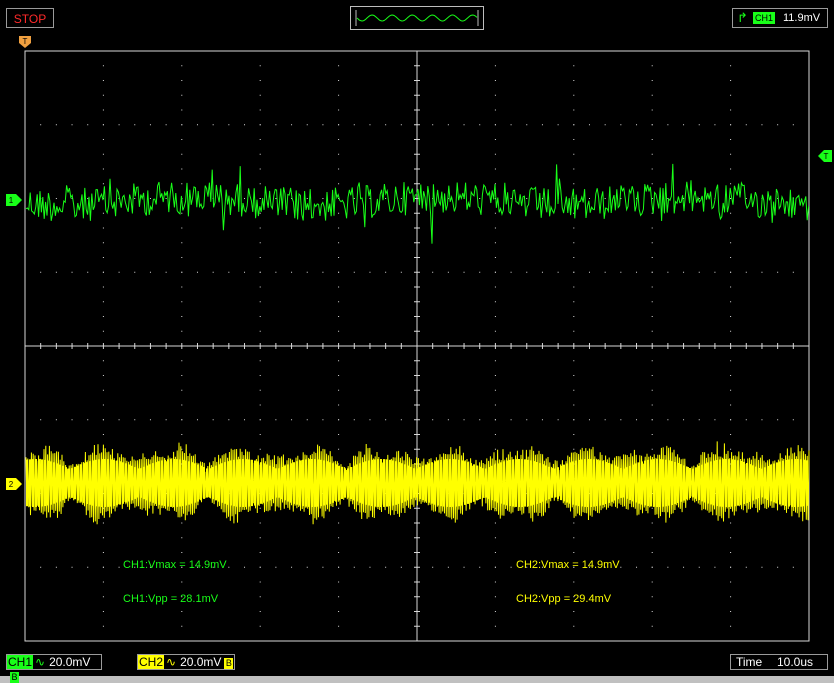  Describe the element at coordinates (171, 662) in the screenshot. I see `ac-coupling-icon: ∿` at that location.